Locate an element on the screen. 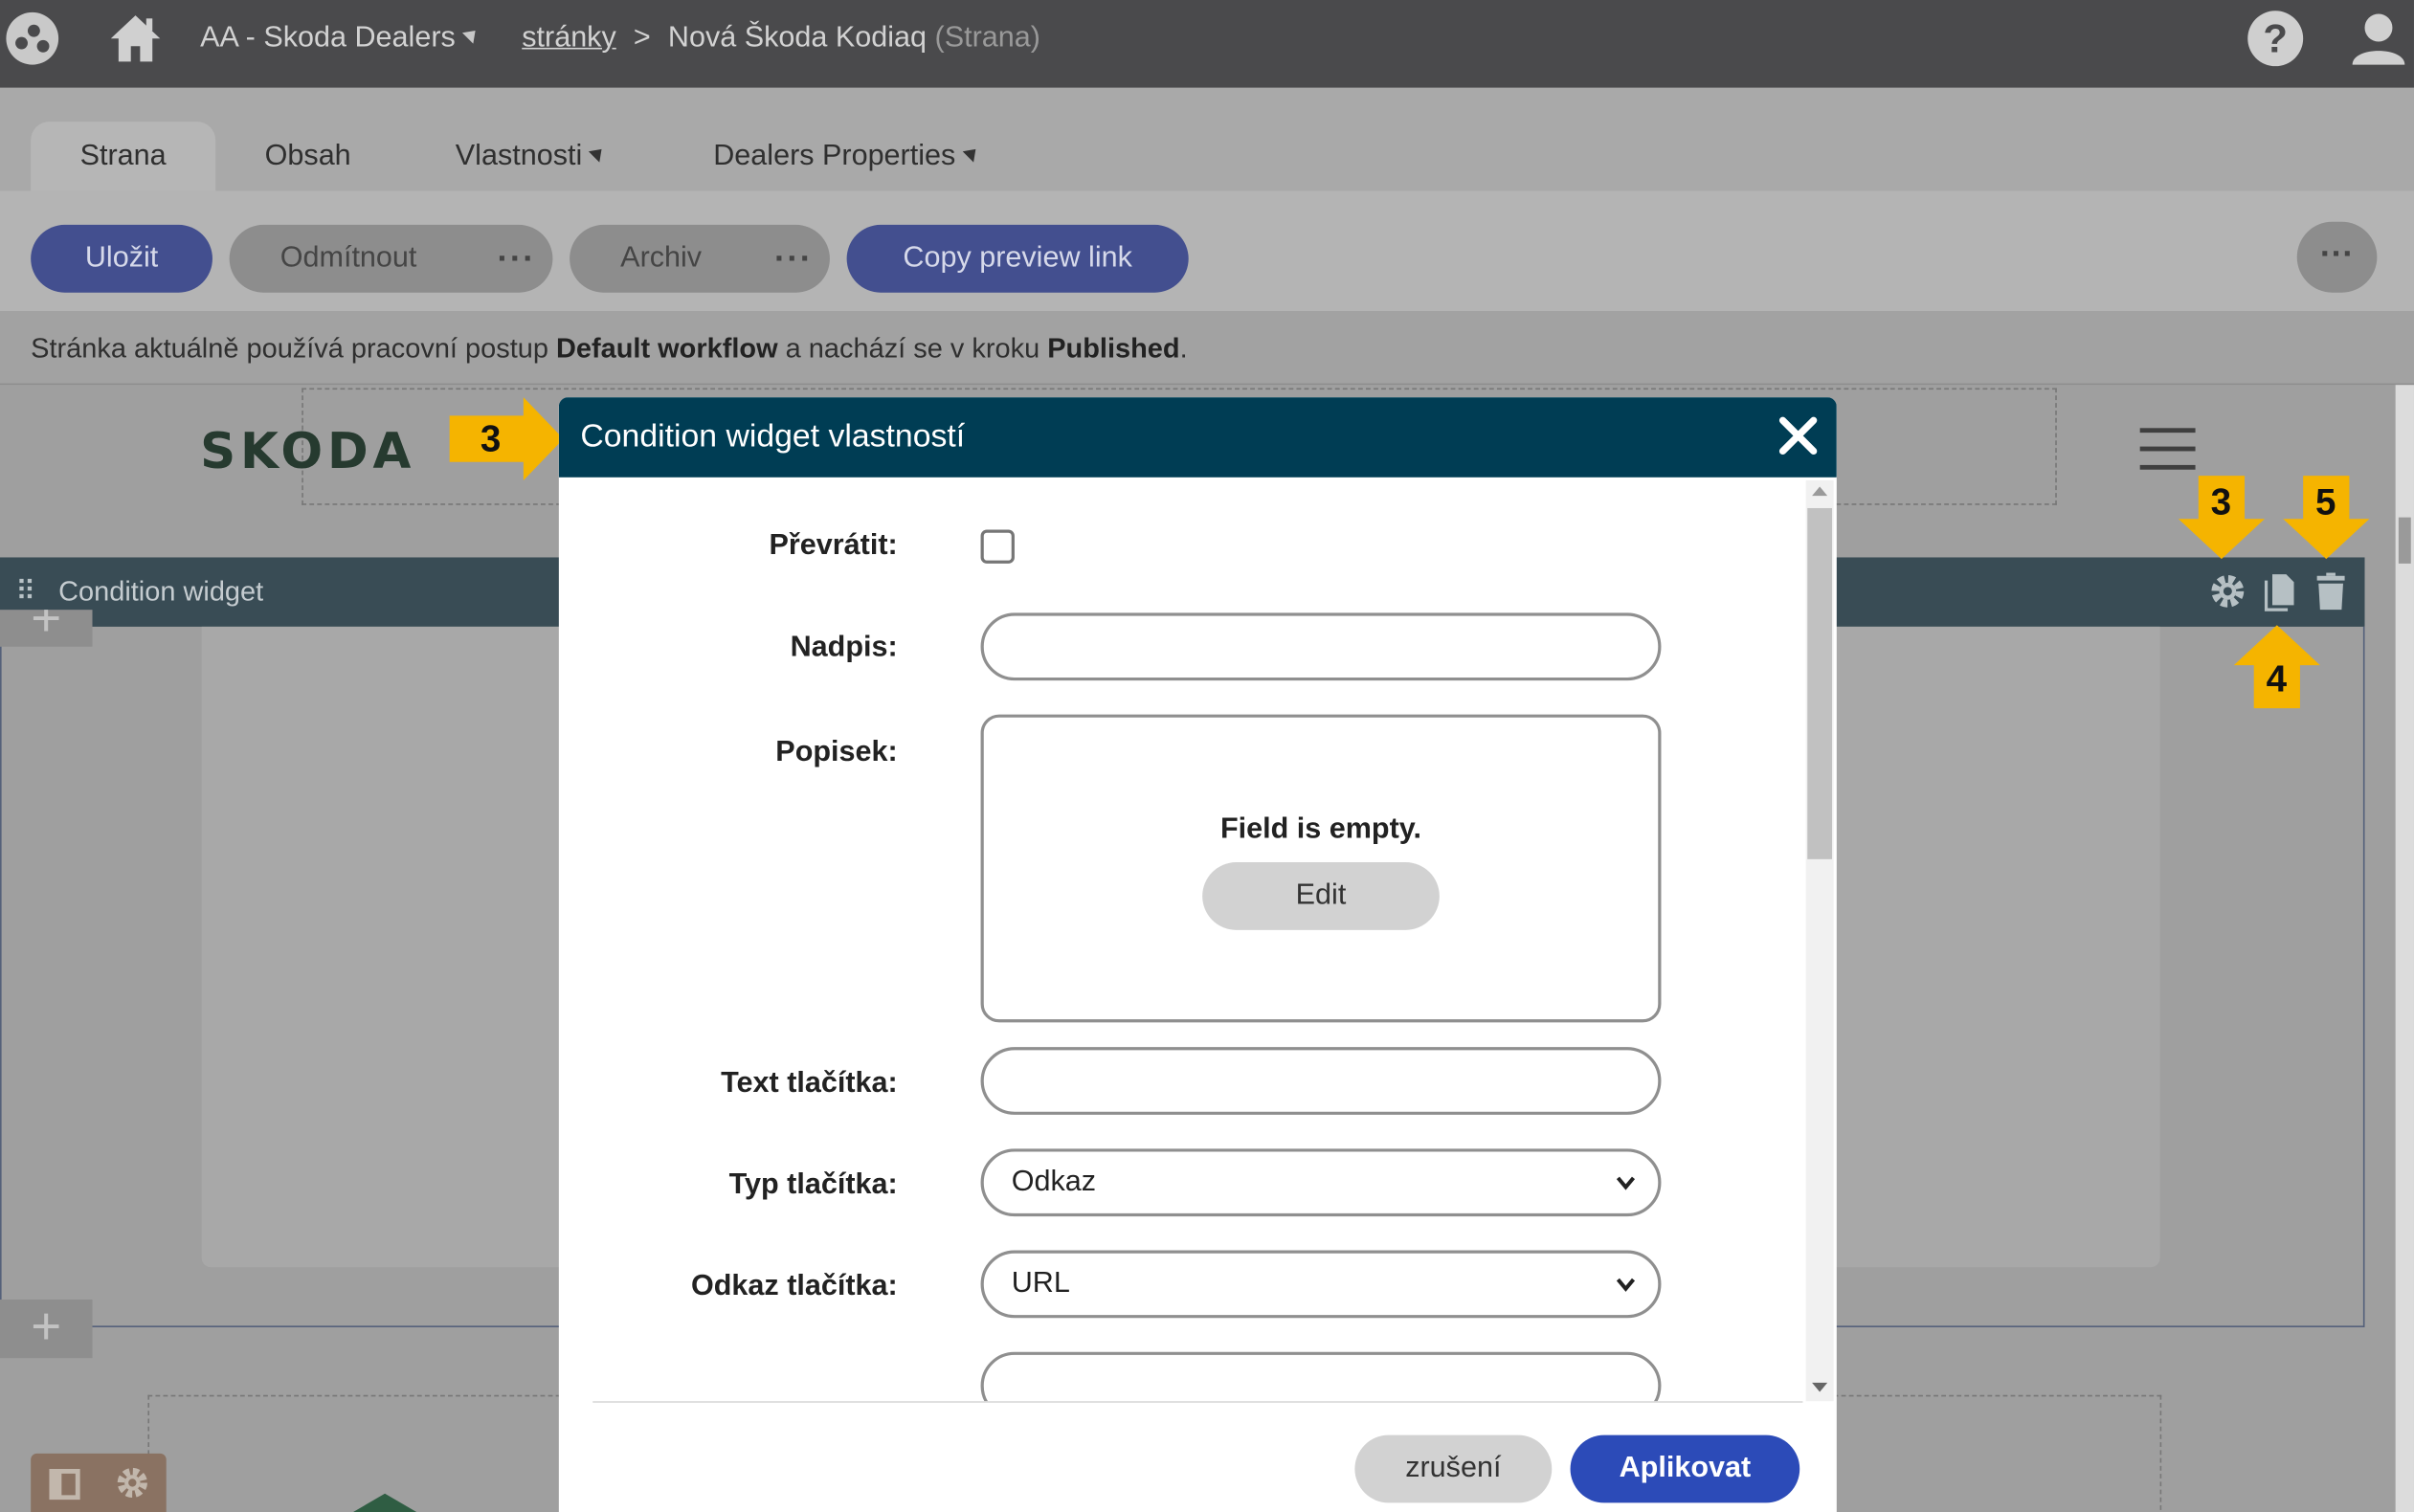 This screenshot has height=1512, width=2414. callout-3-title: 3 is located at coordinates (506, 438).